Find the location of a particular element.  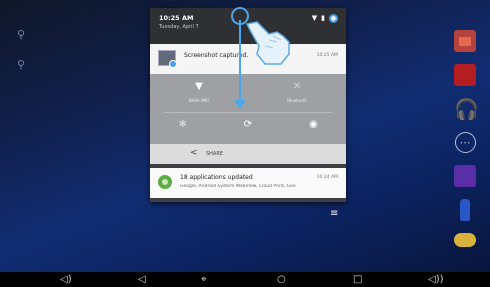

location-icon: ◉ is located at coordinates (313, 124).